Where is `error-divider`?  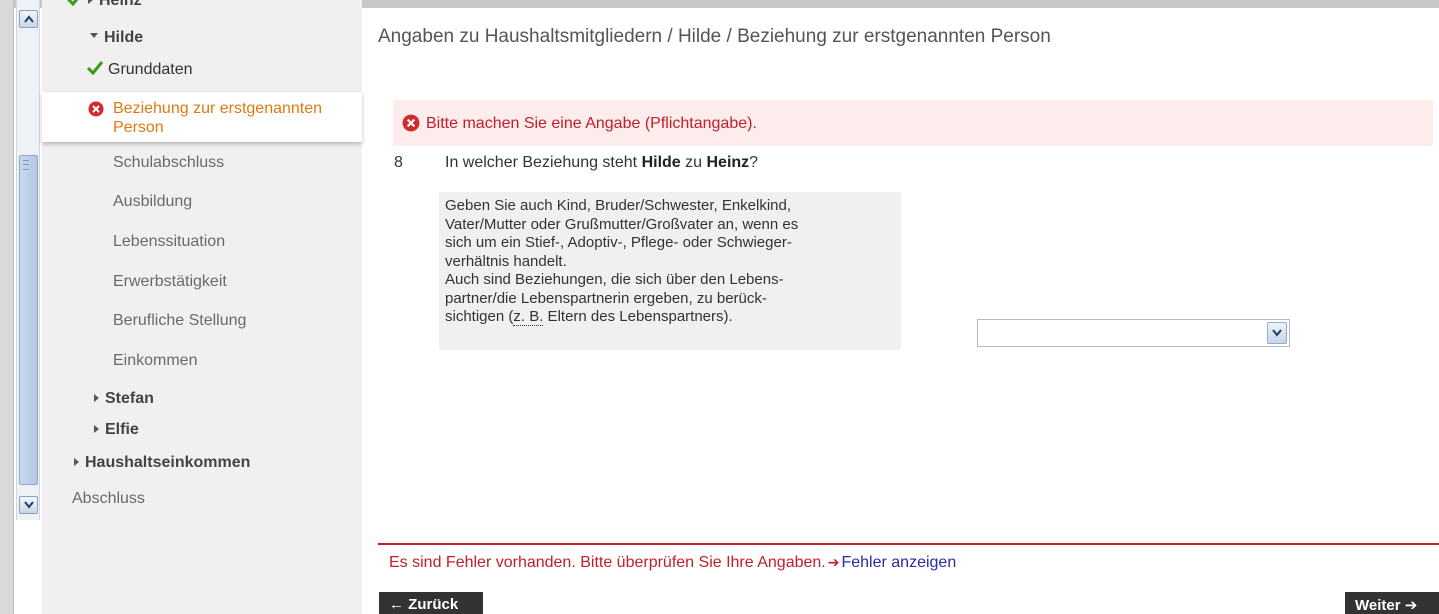 error-divider is located at coordinates (908, 544).